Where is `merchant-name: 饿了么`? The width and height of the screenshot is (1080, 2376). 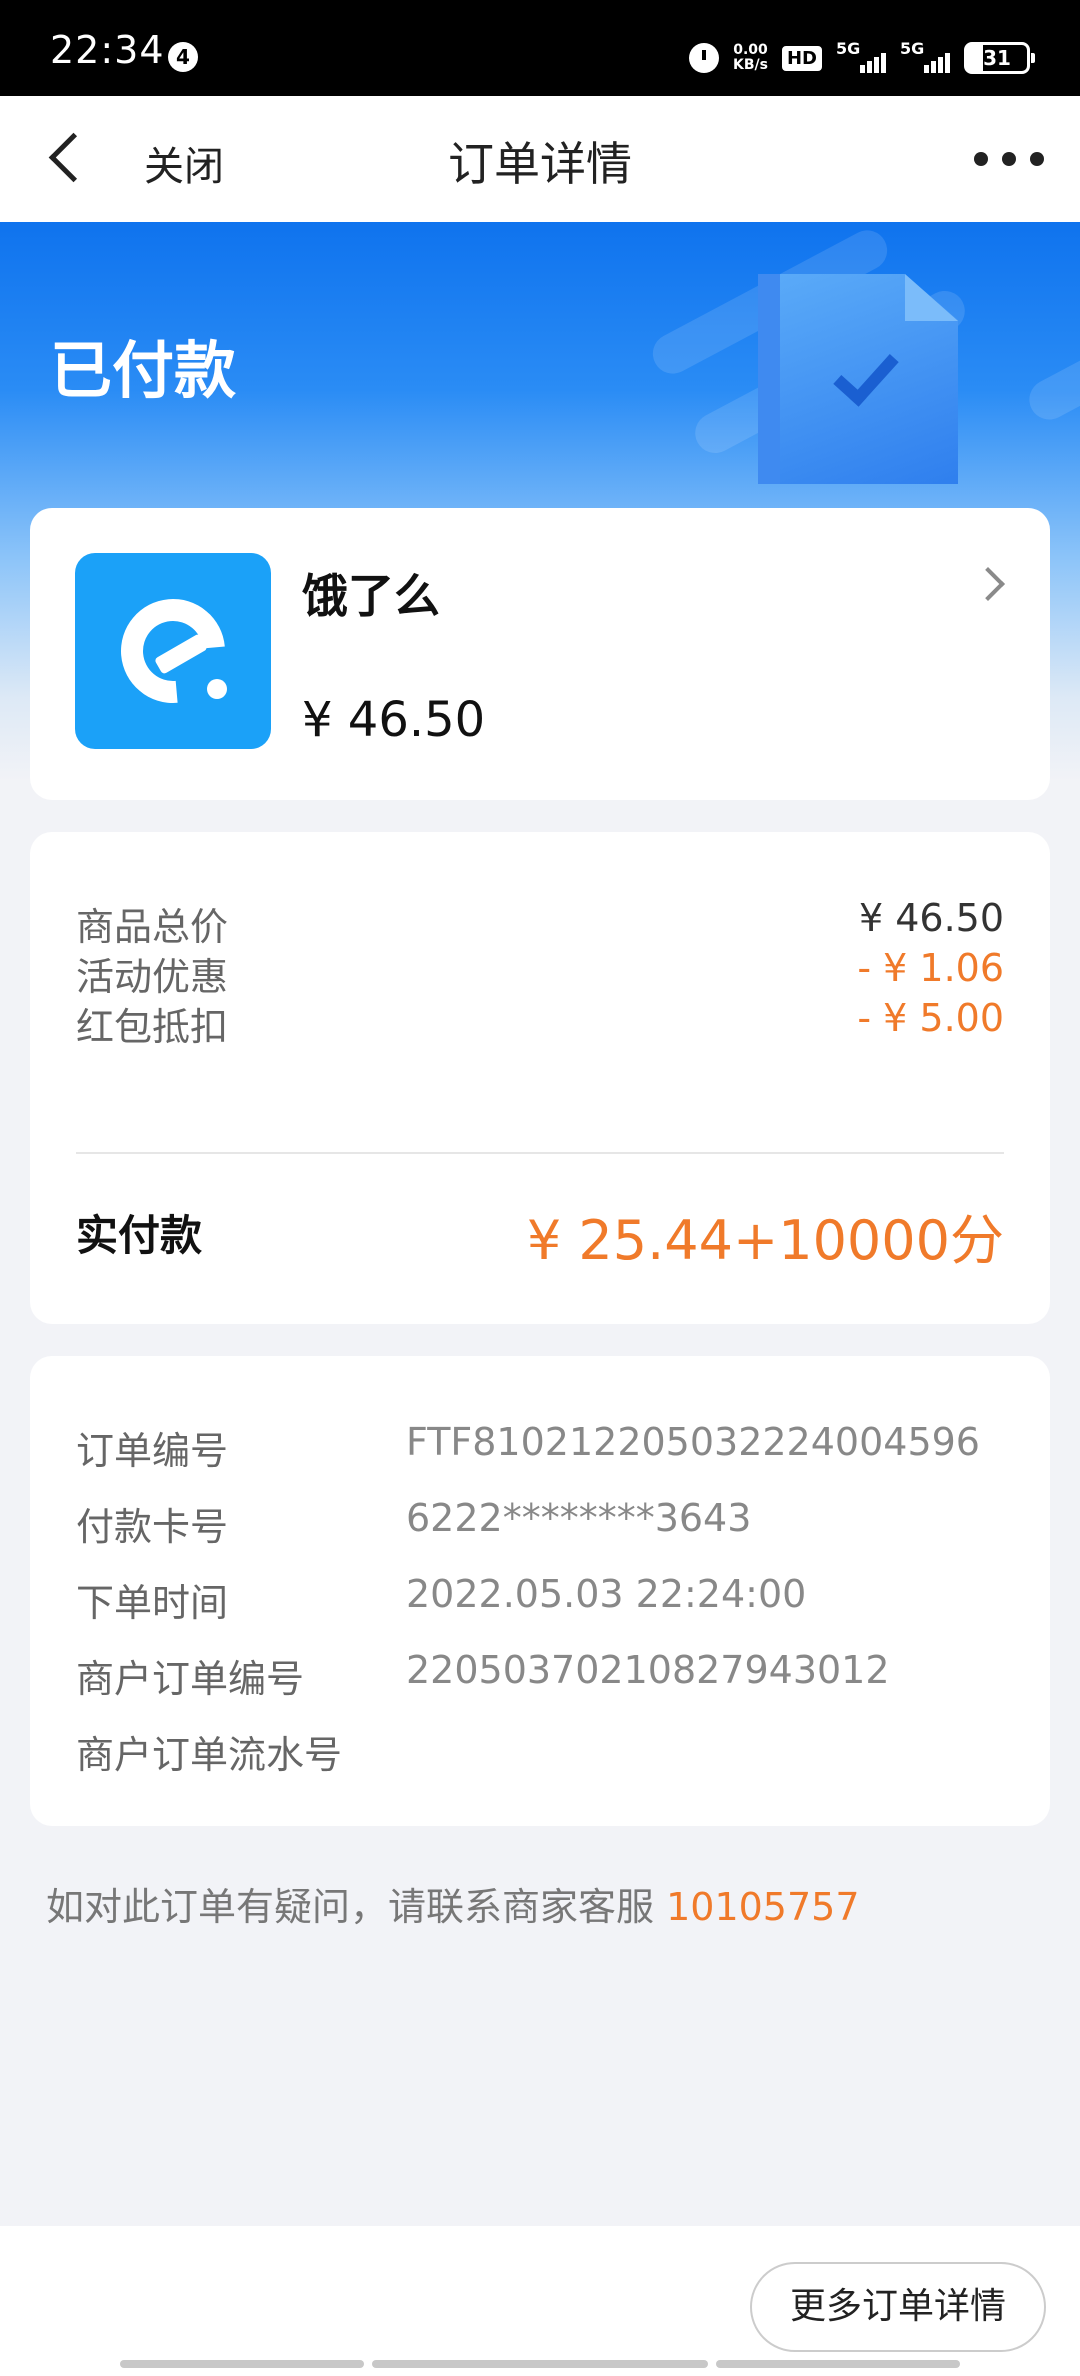
merchant-name: 饿了么 is located at coordinates (371, 596).